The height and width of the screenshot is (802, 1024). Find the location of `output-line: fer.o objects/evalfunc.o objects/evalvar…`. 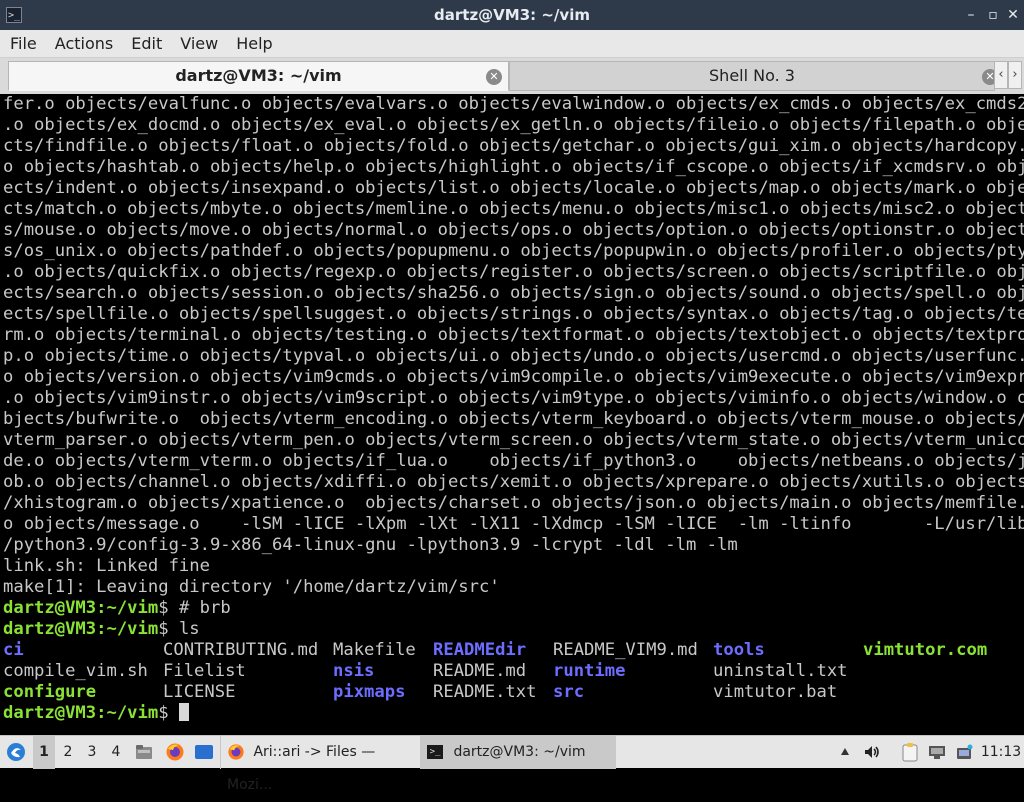

output-line: fer.o objects/evalfunc.o objects/evalvar… is located at coordinates (513, 104).